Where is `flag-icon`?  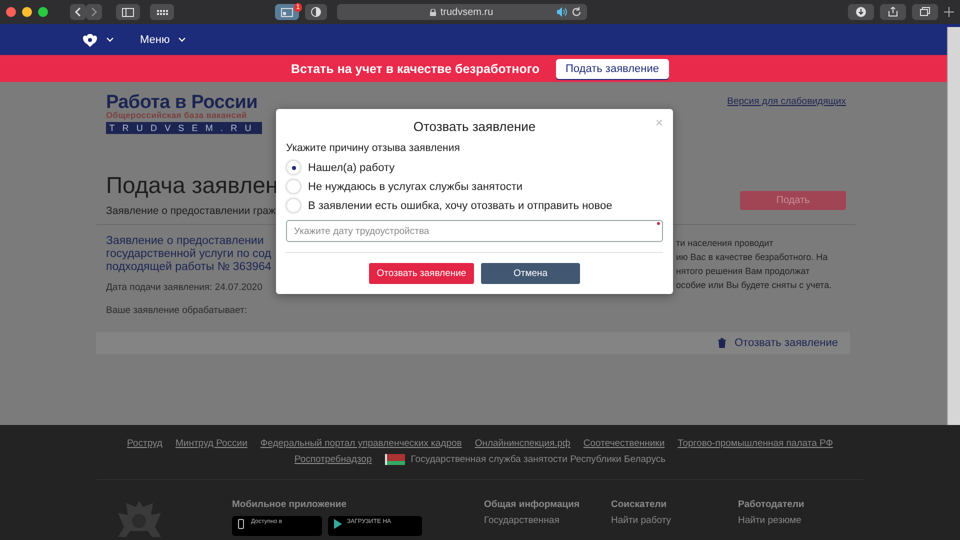
flag-icon is located at coordinates (394, 459).